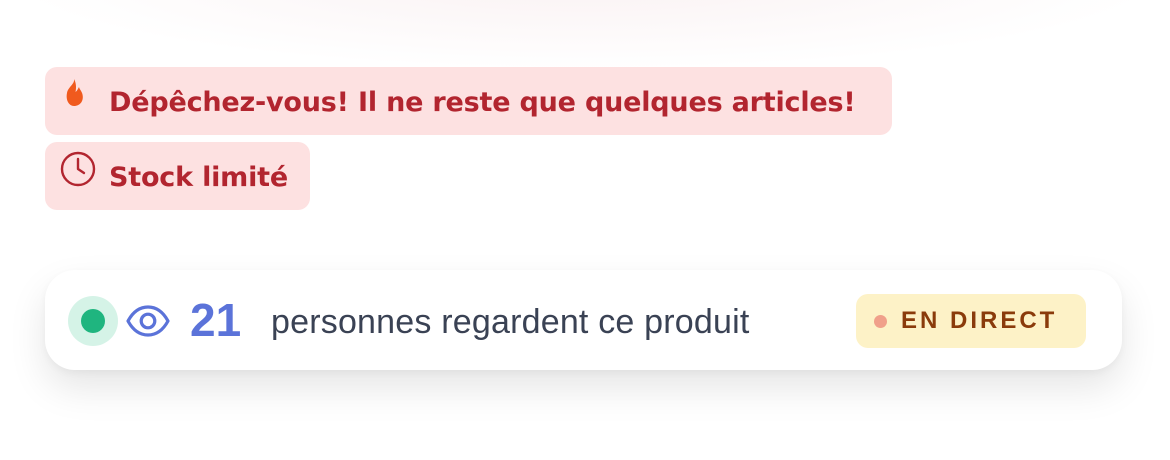 Image resolution: width=1170 pixels, height=460 pixels. Describe the element at coordinates (148, 321) in the screenshot. I see `eye-icon` at that location.